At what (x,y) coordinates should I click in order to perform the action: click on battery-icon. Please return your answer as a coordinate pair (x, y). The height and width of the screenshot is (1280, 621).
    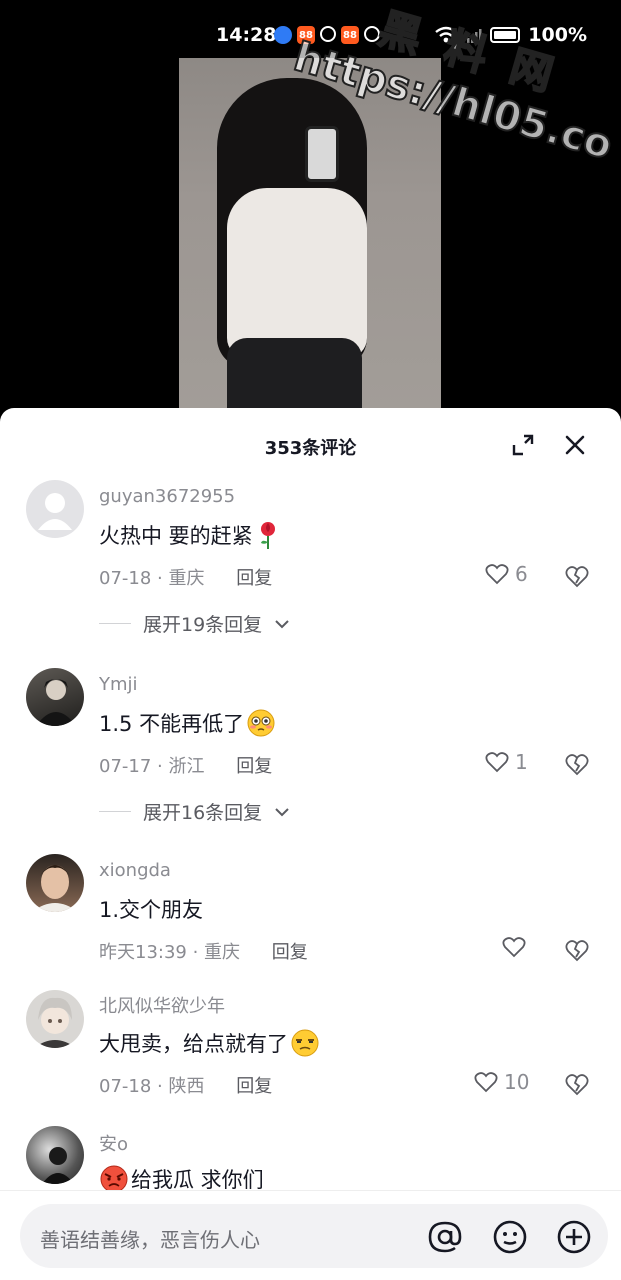
    Looking at the image, I should click on (505, 35).